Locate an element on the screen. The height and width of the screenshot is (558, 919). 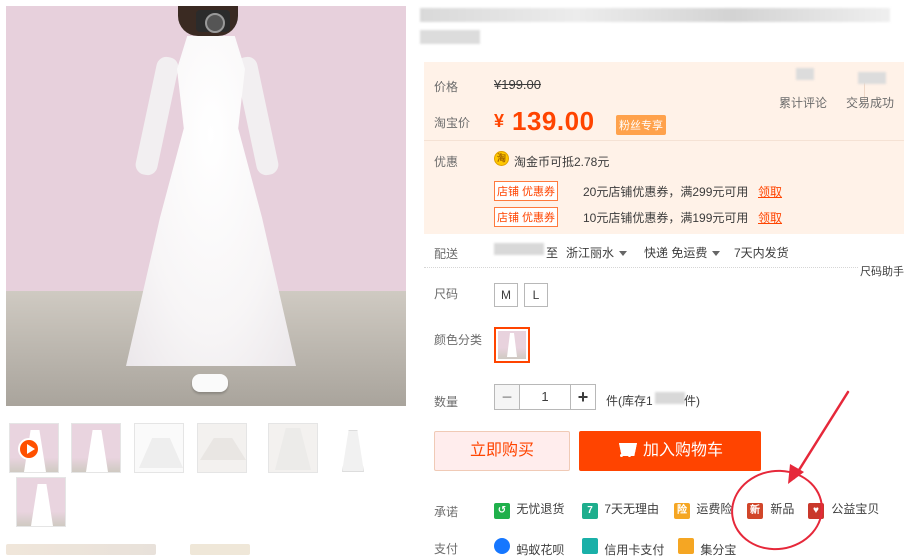
add-to-cart-button: 加入购物车 is located at coordinates (670, 451).